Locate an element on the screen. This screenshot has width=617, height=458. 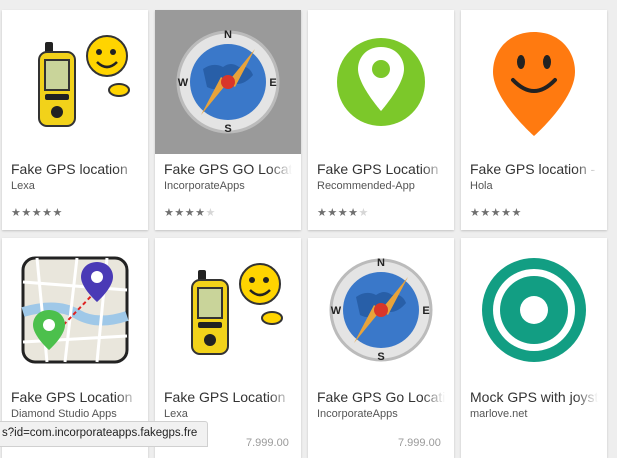
app-developer: Diamond Studio Apps is located at coordinates (75, 414).